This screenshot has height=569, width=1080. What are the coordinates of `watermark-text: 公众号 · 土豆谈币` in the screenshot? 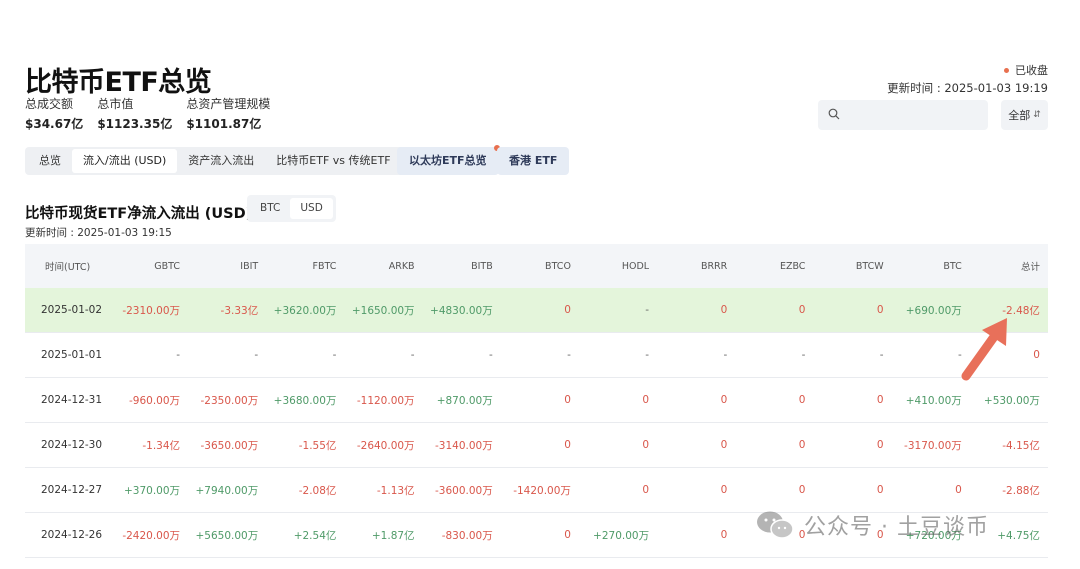 It's located at (896, 527).